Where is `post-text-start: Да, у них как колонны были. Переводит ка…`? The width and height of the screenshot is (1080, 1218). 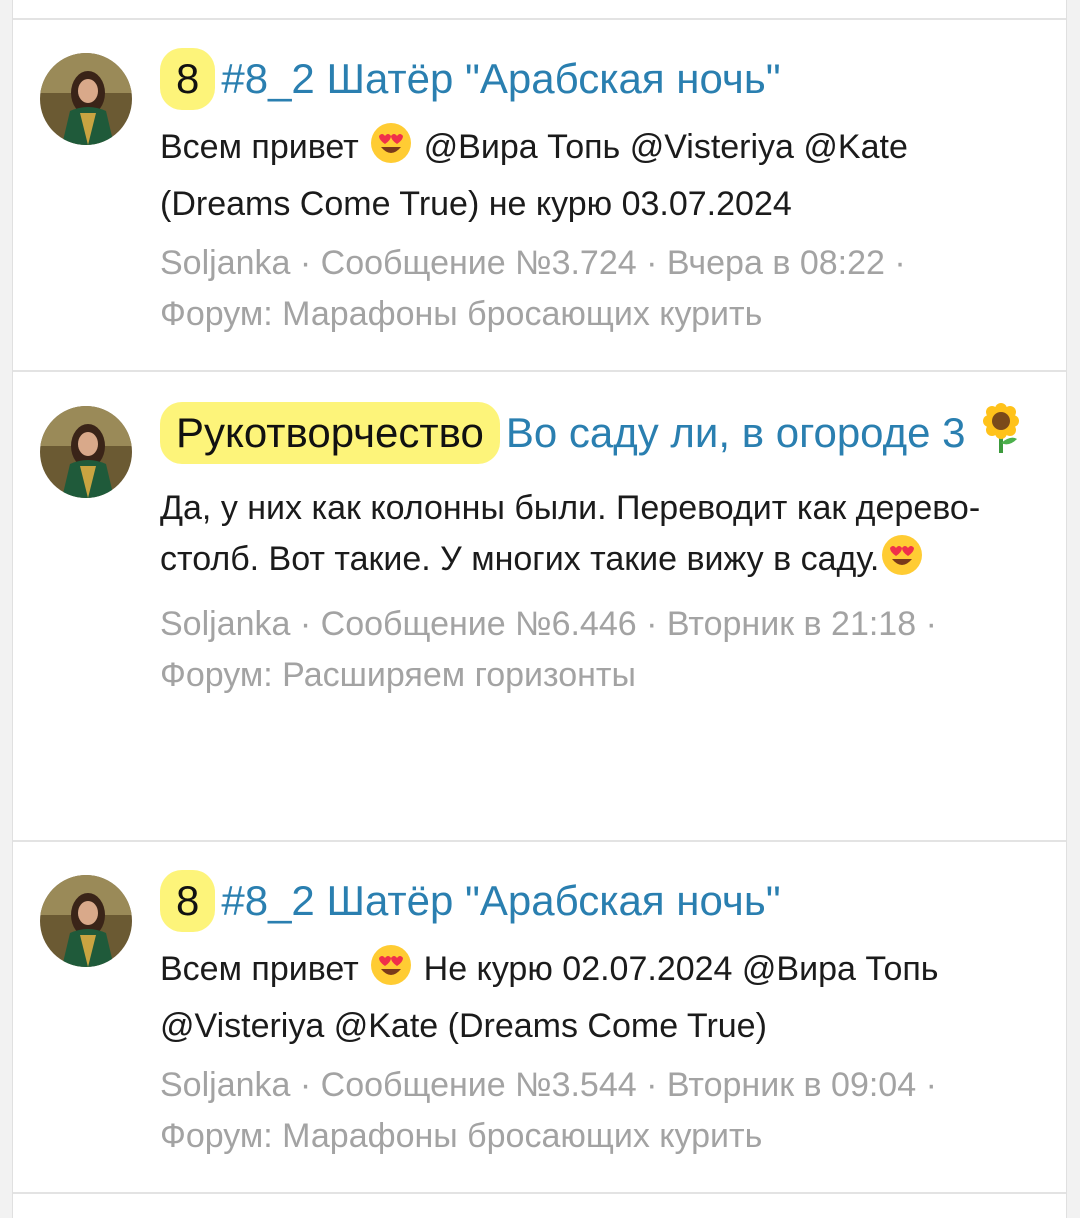
post-text-start: Да, у них как колонны были. Переводит ка… is located at coordinates (570, 533).